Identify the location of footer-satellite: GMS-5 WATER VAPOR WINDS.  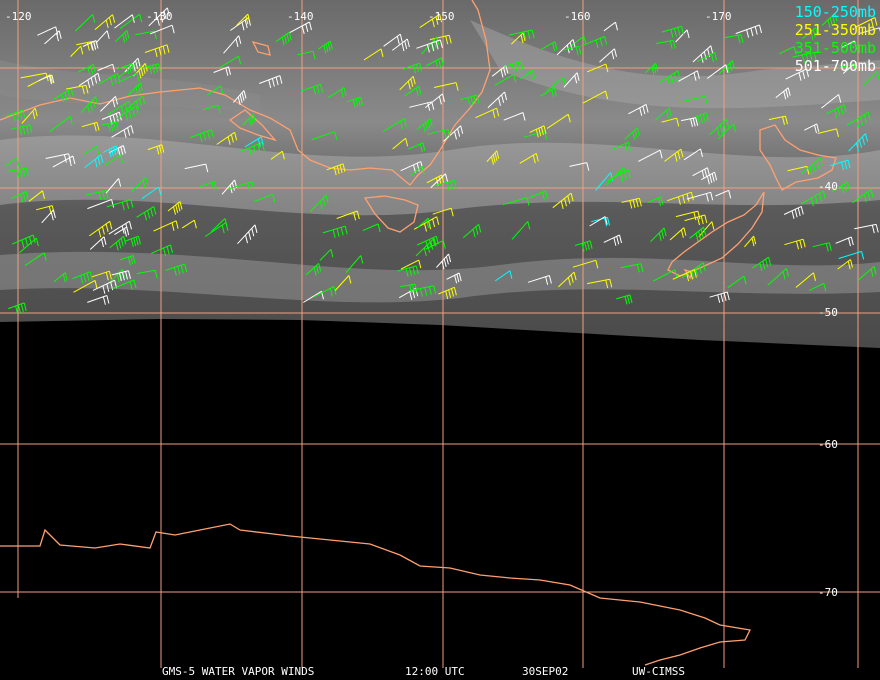
(238, 671).